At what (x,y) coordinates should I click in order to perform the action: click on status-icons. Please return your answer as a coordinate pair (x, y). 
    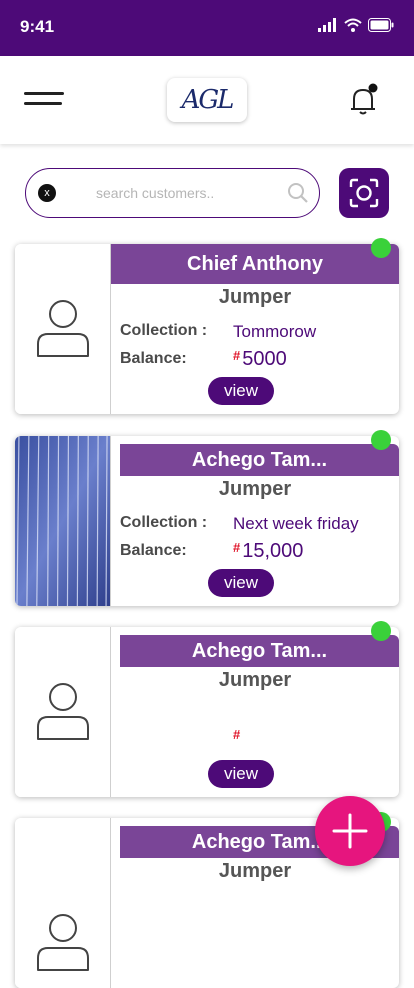
    Looking at the image, I should click on (356, 25).